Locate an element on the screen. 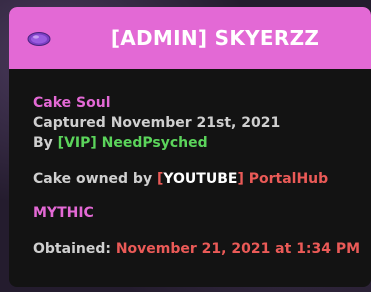 Image resolution: width=371 pixels, height=292 pixels. owner-rank: YOUTUBE is located at coordinates (200, 179).